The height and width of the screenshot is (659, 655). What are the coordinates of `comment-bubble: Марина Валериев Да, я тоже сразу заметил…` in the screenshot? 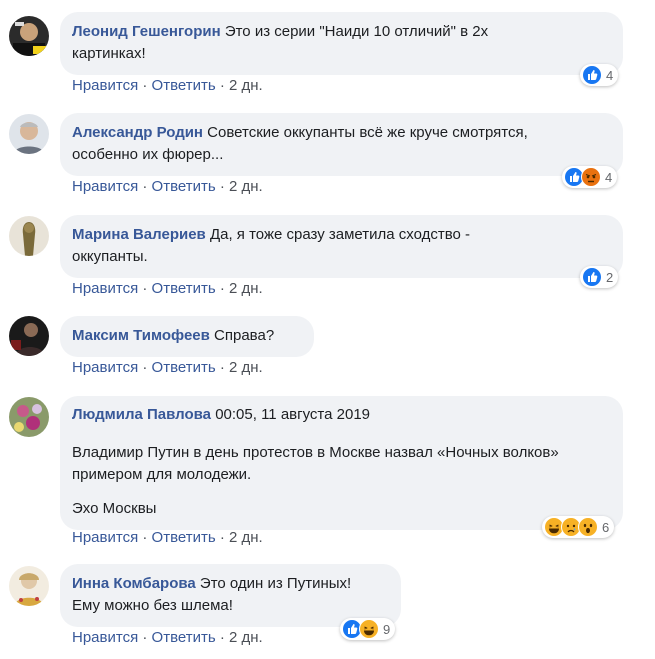 It's located at (341, 246).